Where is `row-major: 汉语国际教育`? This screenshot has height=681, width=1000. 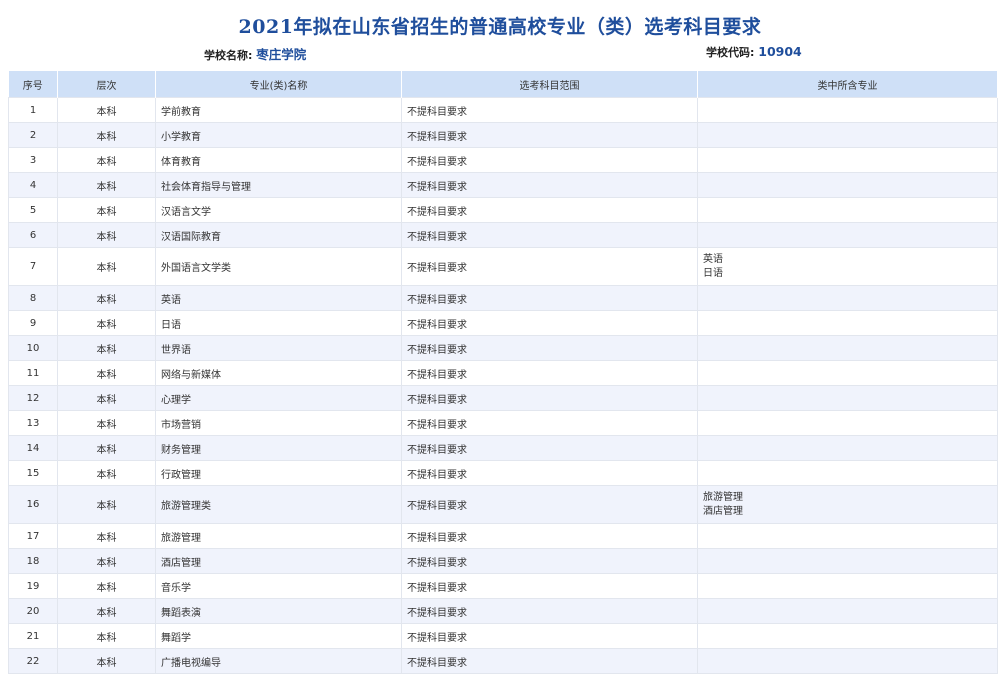
row-major: 汉语国际教育 is located at coordinates (278, 235).